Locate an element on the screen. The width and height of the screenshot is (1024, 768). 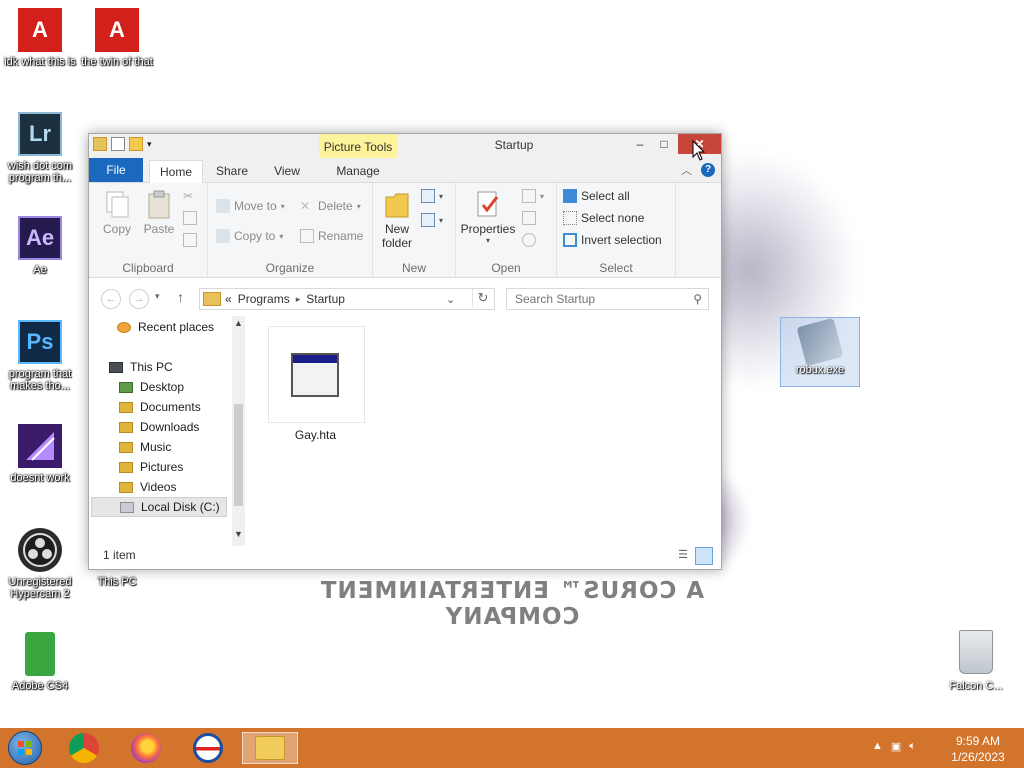
tab-view: View is located at coordinates (287, 171).